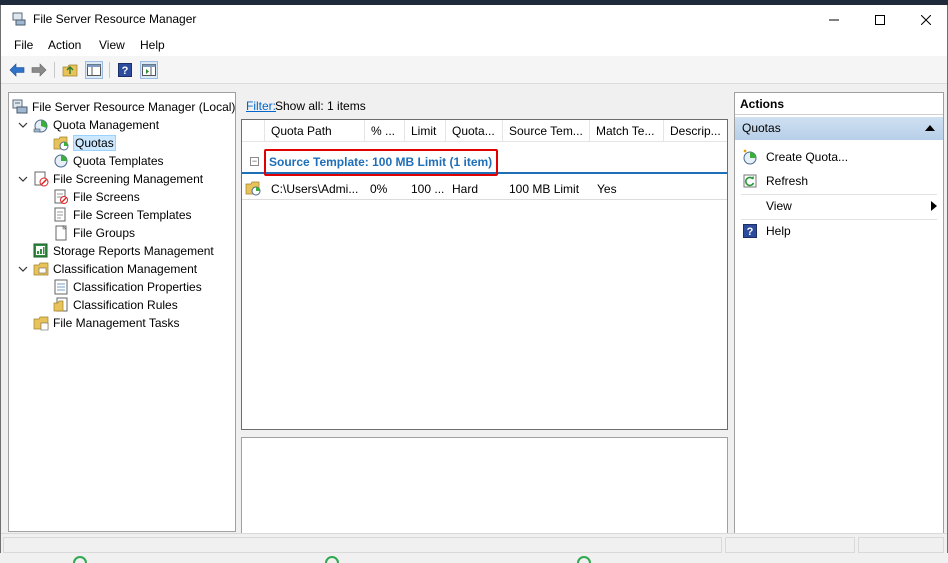 The height and width of the screenshot is (563, 948). Describe the element at coordinates (61, 305) in the screenshot. I see `classification-rules-icon` at that location.